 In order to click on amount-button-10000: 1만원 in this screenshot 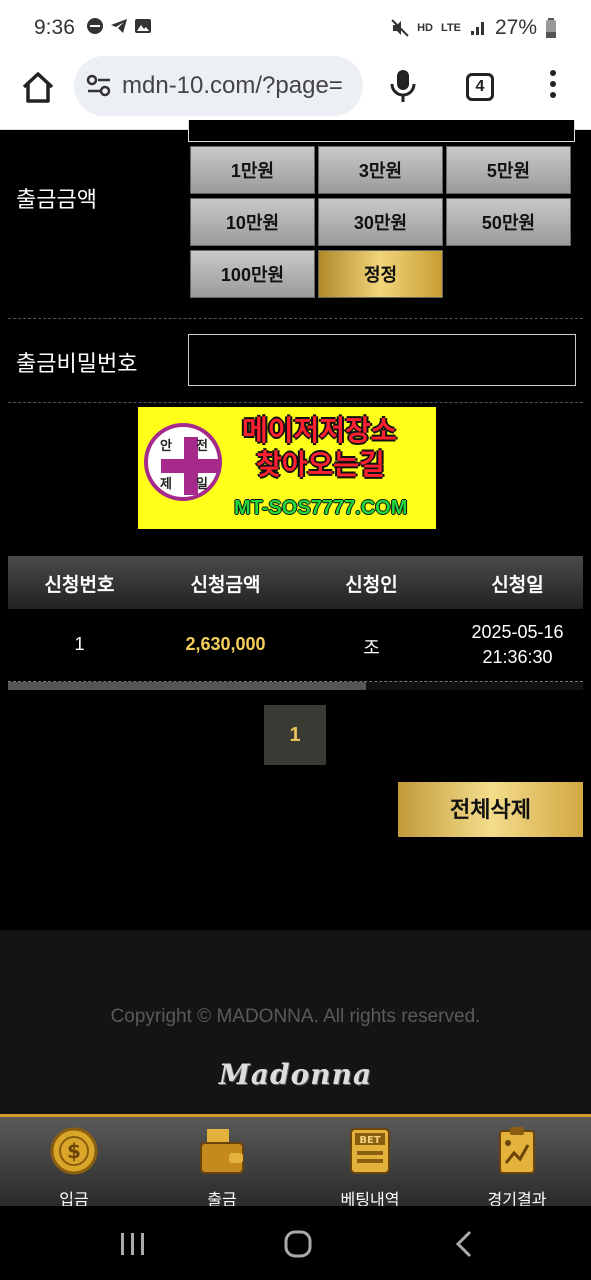, I will do `click(252, 170)`.